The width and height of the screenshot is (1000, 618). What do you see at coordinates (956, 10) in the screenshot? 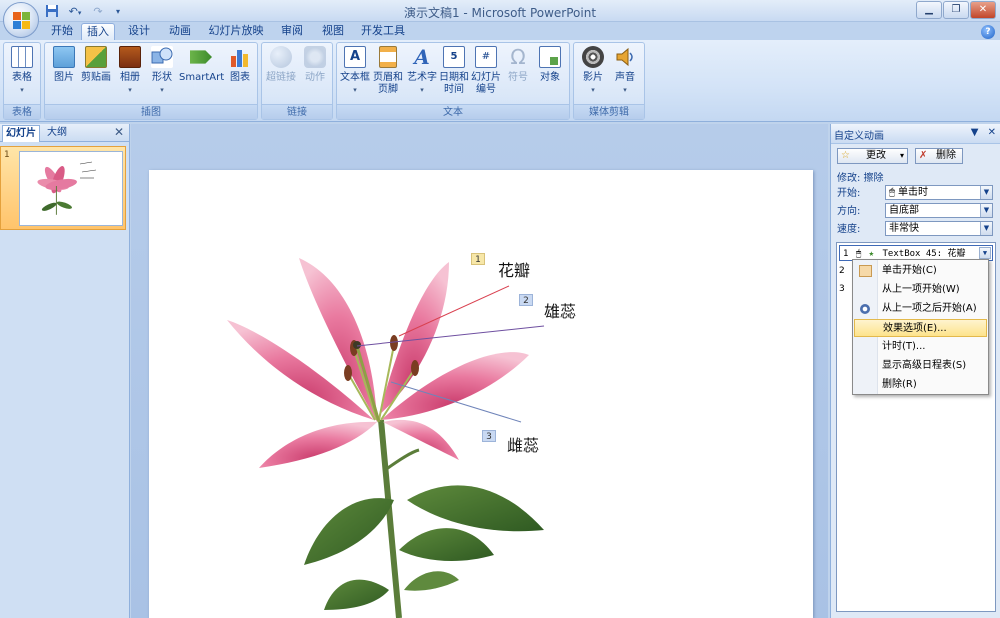
I see `restore-icon: ❐` at bounding box center [956, 10].